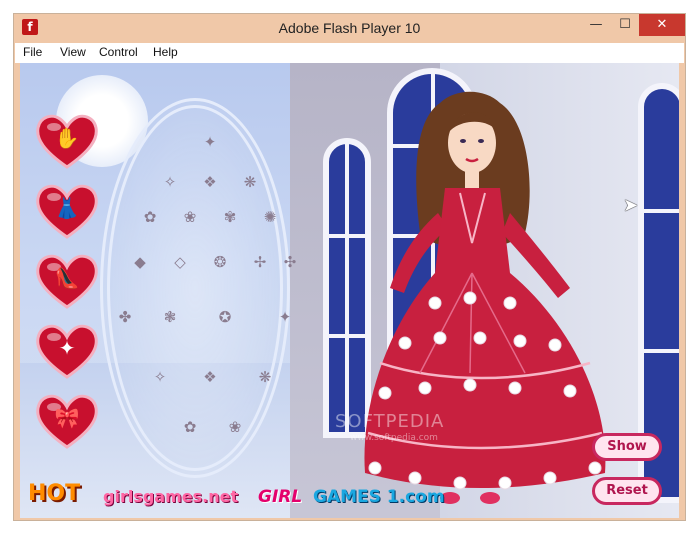 Image resolution: width=698 pixels, height=541 pixels. Describe the element at coordinates (349, 28) in the screenshot. I see `title-bar: f Adobe Flash Player 10 — ☐ ✕` at that location.